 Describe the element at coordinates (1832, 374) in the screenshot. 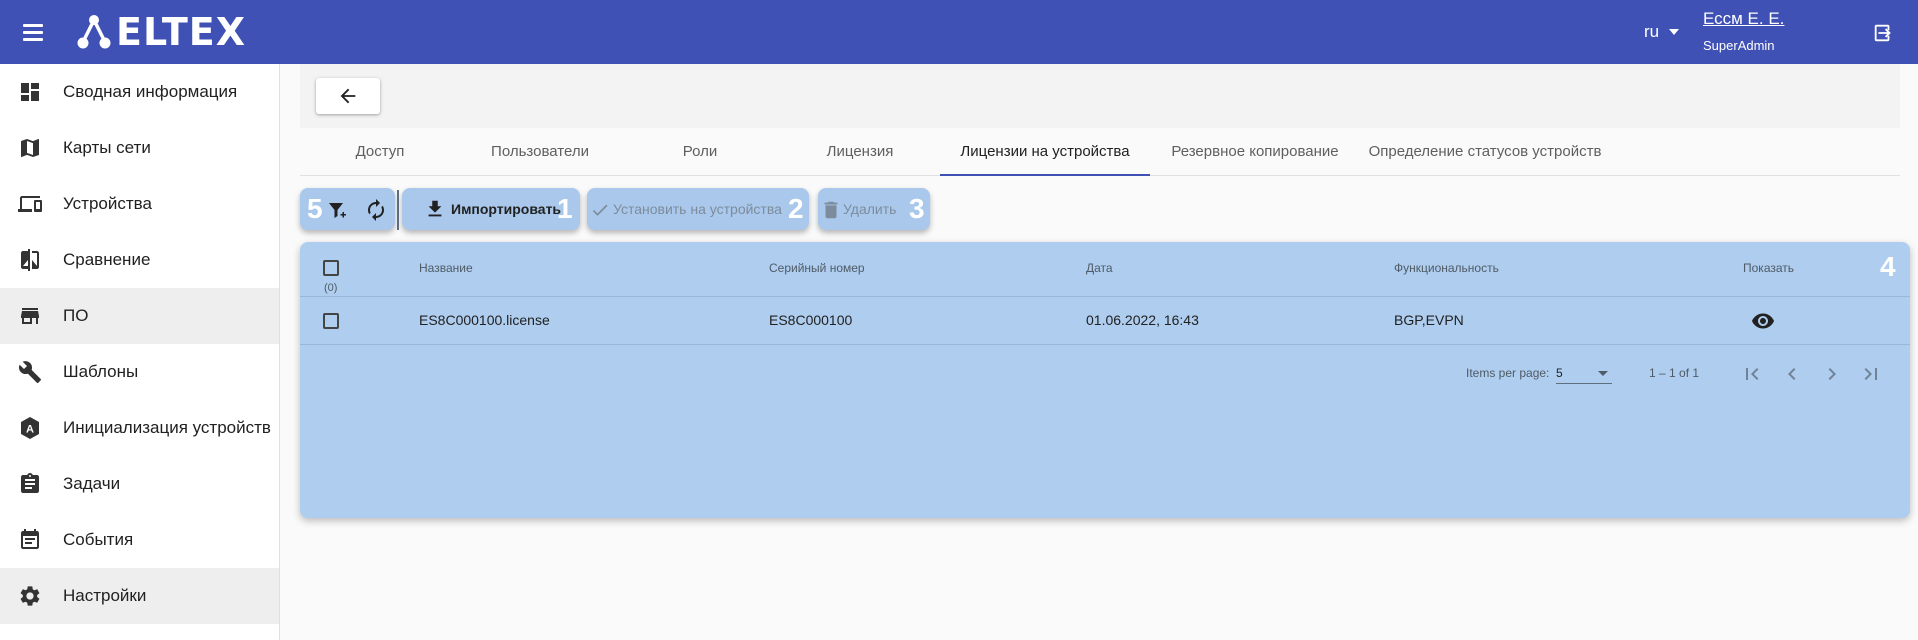

I see `next-page-icon` at that location.